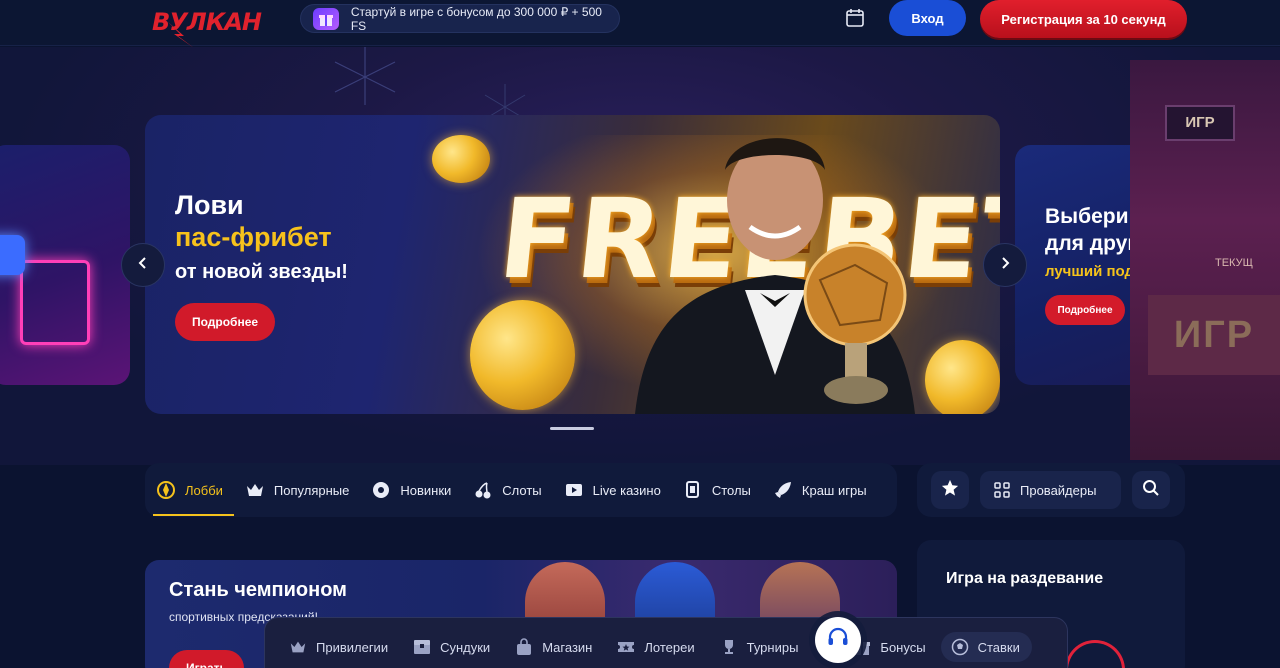 The width and height of the screenshot is (1280, 668). I want to click on gift-icon, so click(326, 18).